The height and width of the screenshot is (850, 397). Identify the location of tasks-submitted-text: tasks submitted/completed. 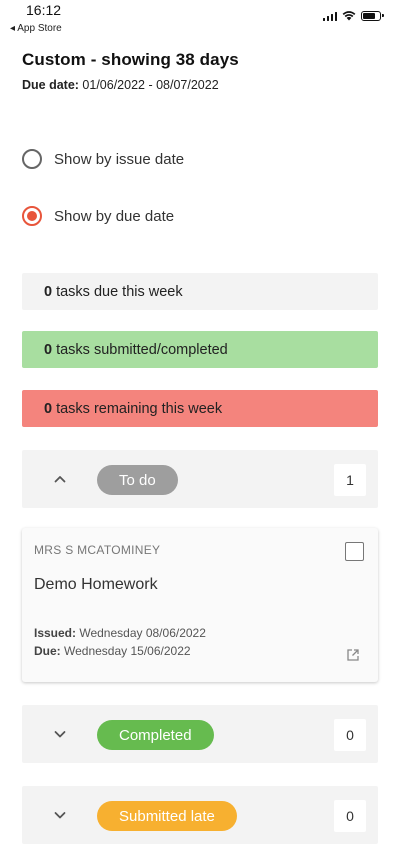
(142, 349).